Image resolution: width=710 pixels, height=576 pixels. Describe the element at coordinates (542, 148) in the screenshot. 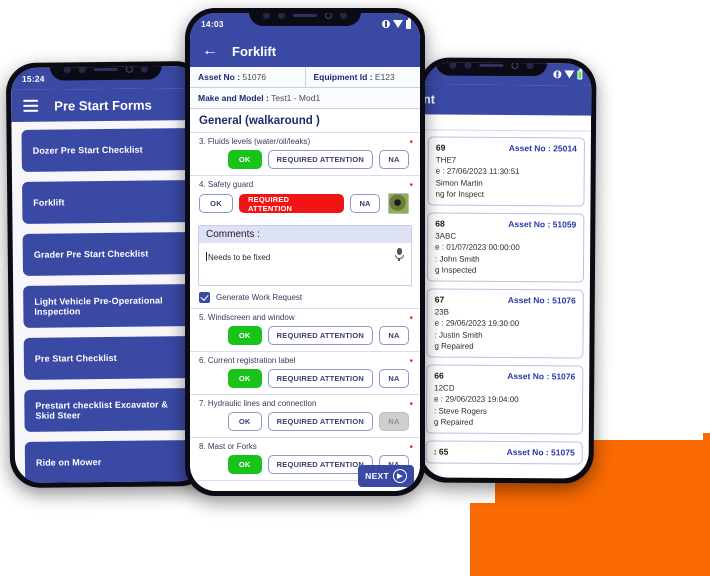

I see `incident-asset-no: Asset No : 25014` at that location.